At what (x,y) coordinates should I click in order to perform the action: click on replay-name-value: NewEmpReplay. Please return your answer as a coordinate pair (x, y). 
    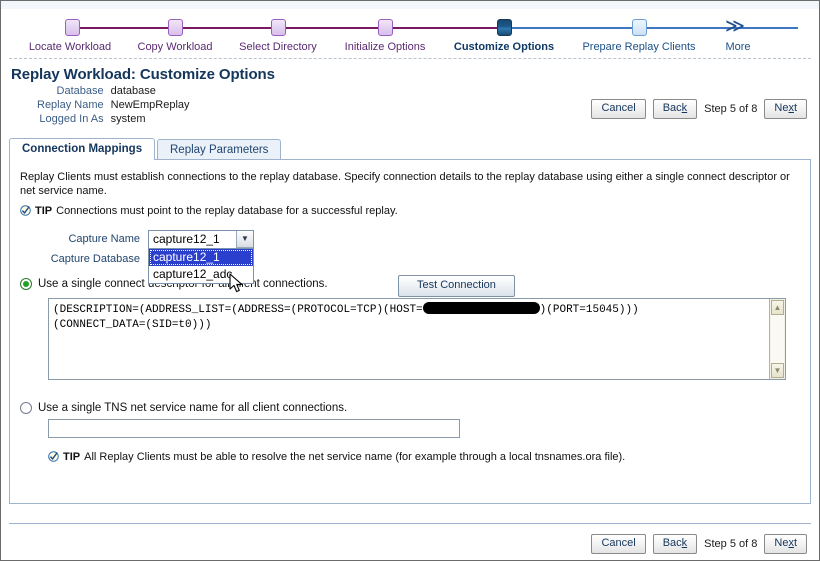
    Looking at the image, I should click on (150, 105).